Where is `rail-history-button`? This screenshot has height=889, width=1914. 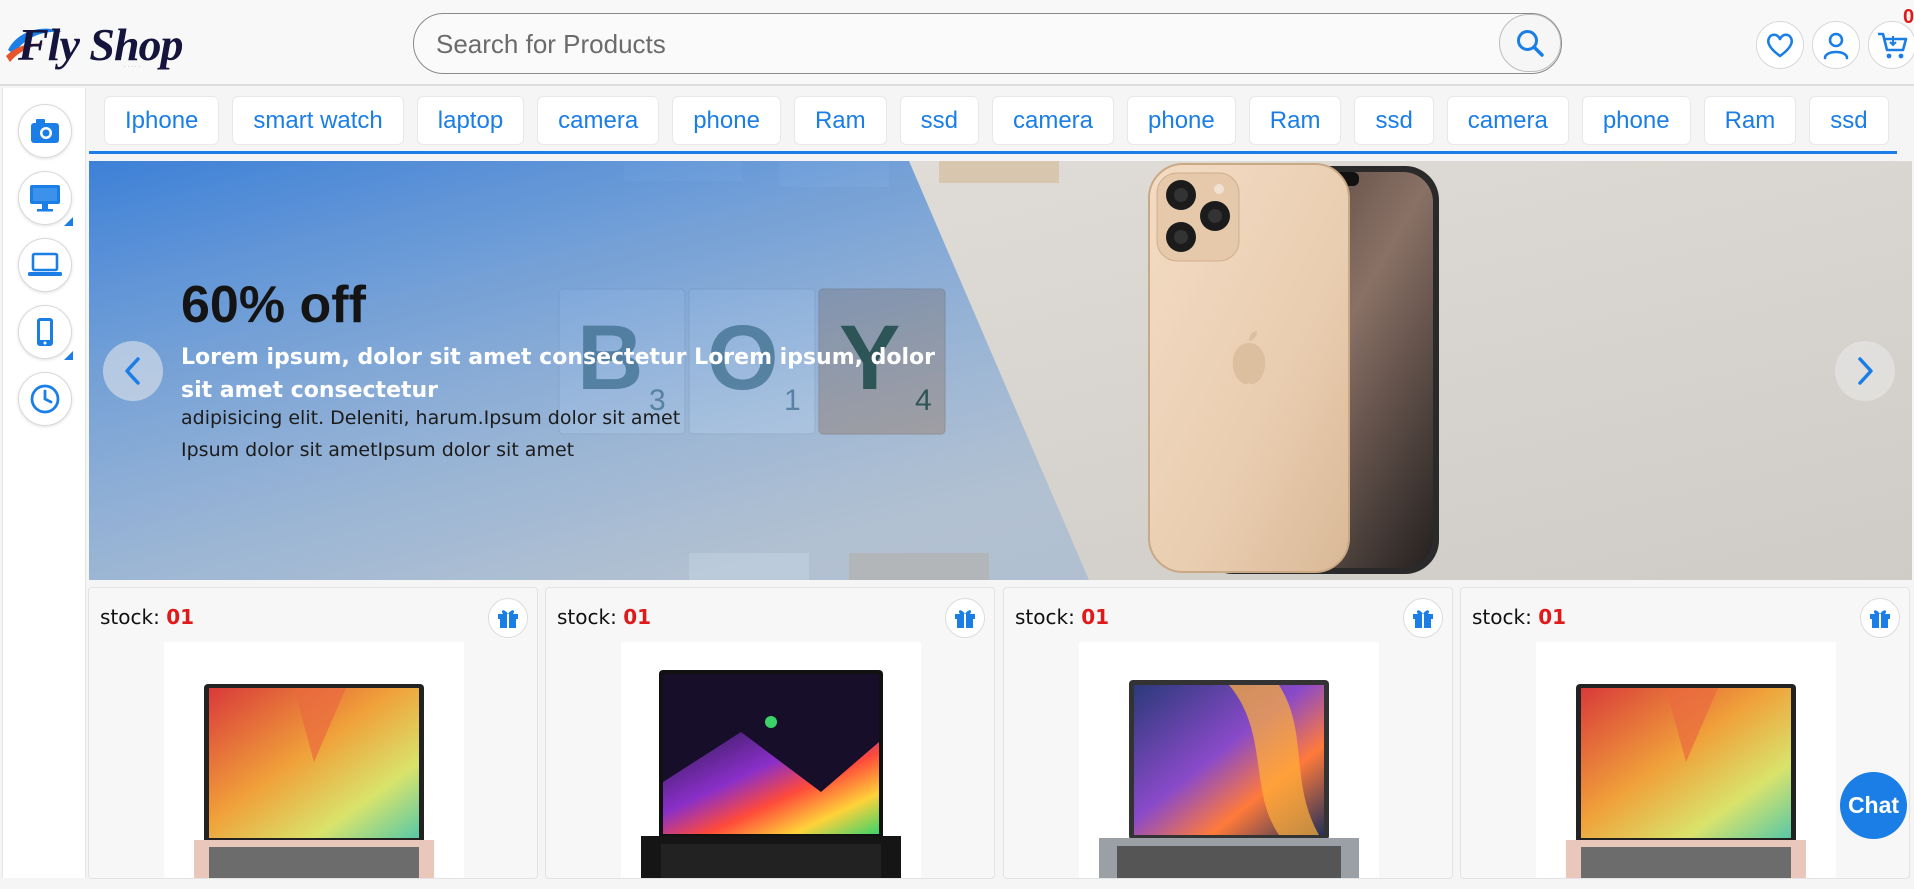 rail-history-button is located at coordinates (45, 399).